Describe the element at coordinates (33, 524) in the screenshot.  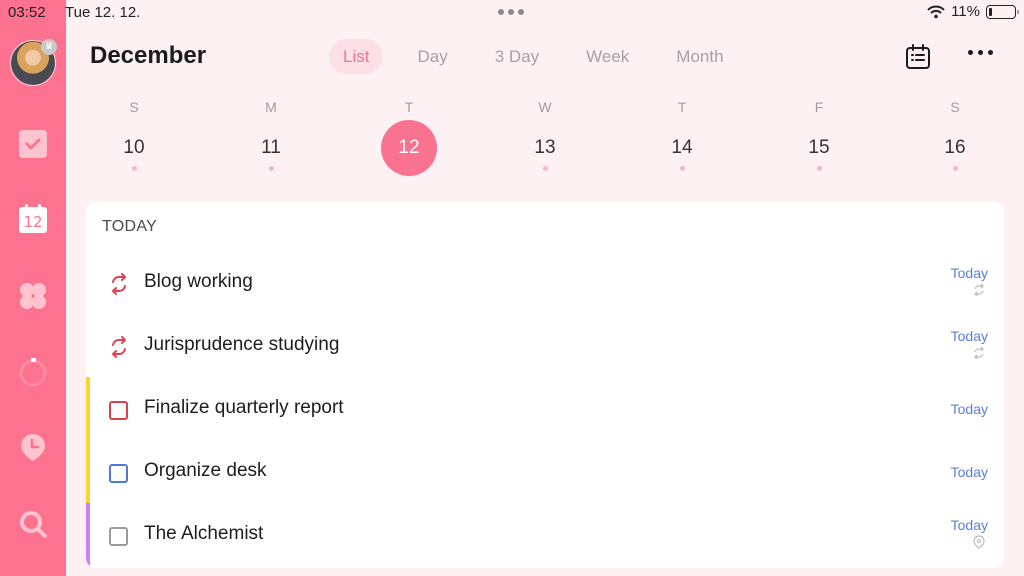
I see `search-icon` at that location.